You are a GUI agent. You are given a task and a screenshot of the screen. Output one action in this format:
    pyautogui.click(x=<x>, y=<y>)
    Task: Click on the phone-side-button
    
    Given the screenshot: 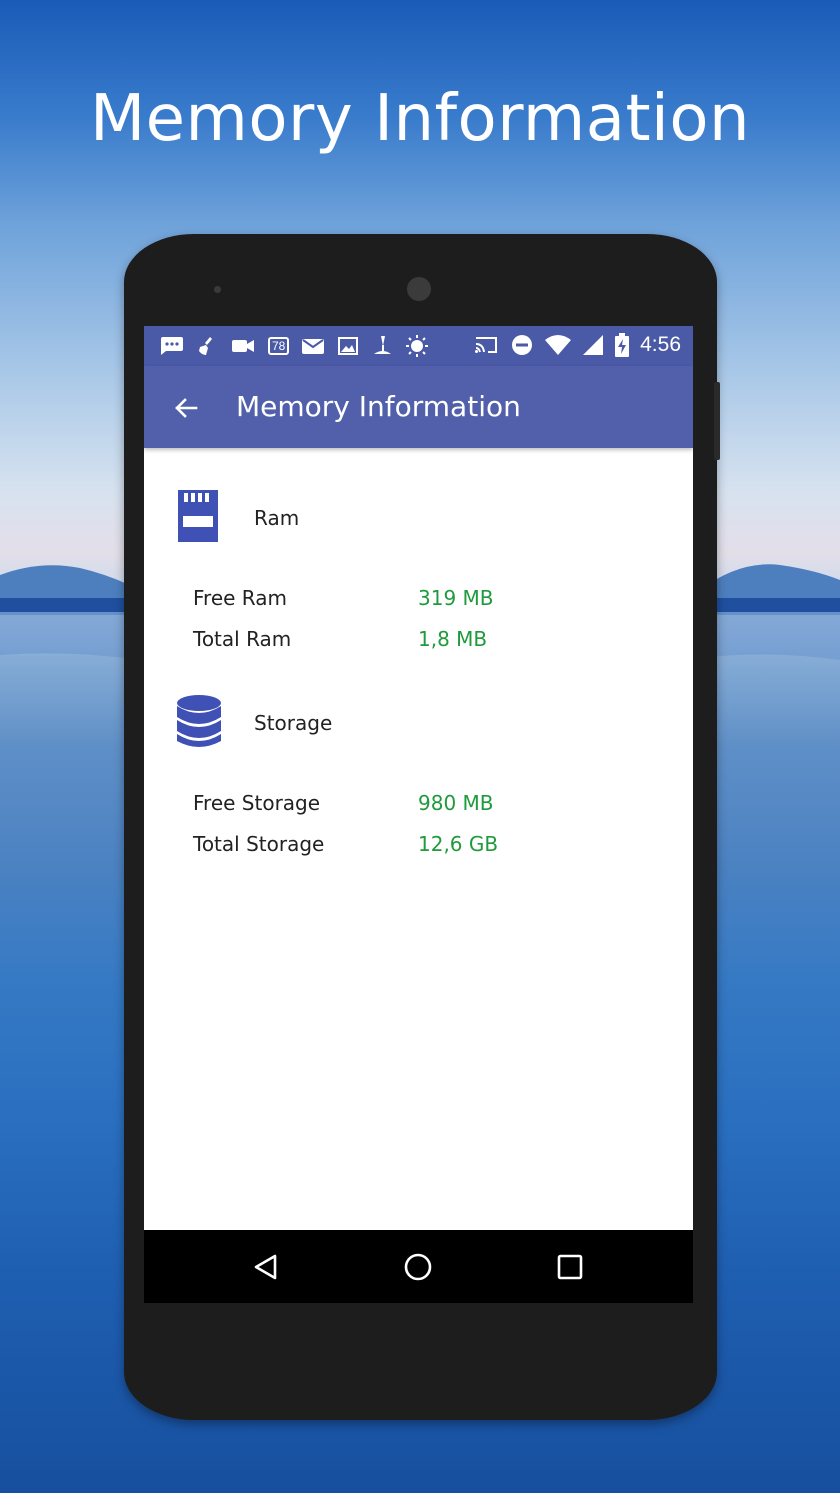 What is the action you would take?
    pyautogui.click(x=717, y=421)
    